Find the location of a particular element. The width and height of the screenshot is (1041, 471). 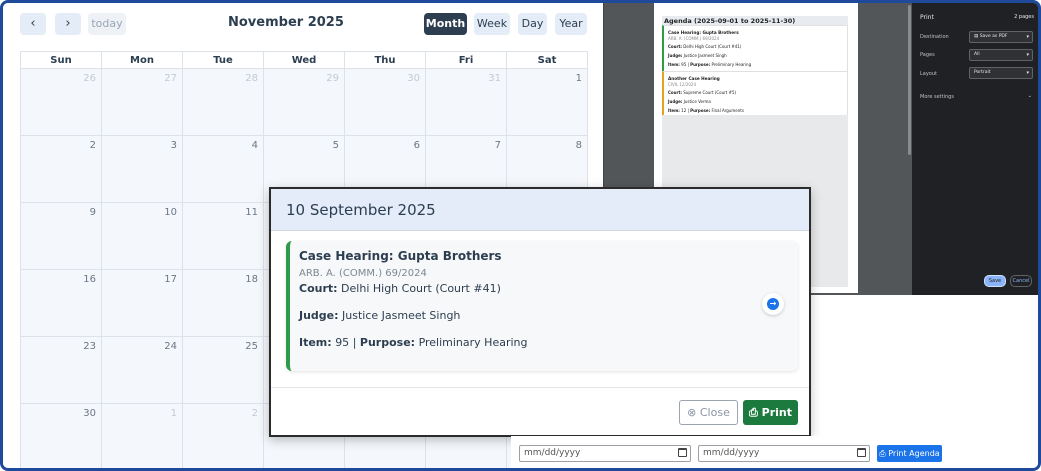

arrow-right-icon: → is located at coordinates (773, 304).